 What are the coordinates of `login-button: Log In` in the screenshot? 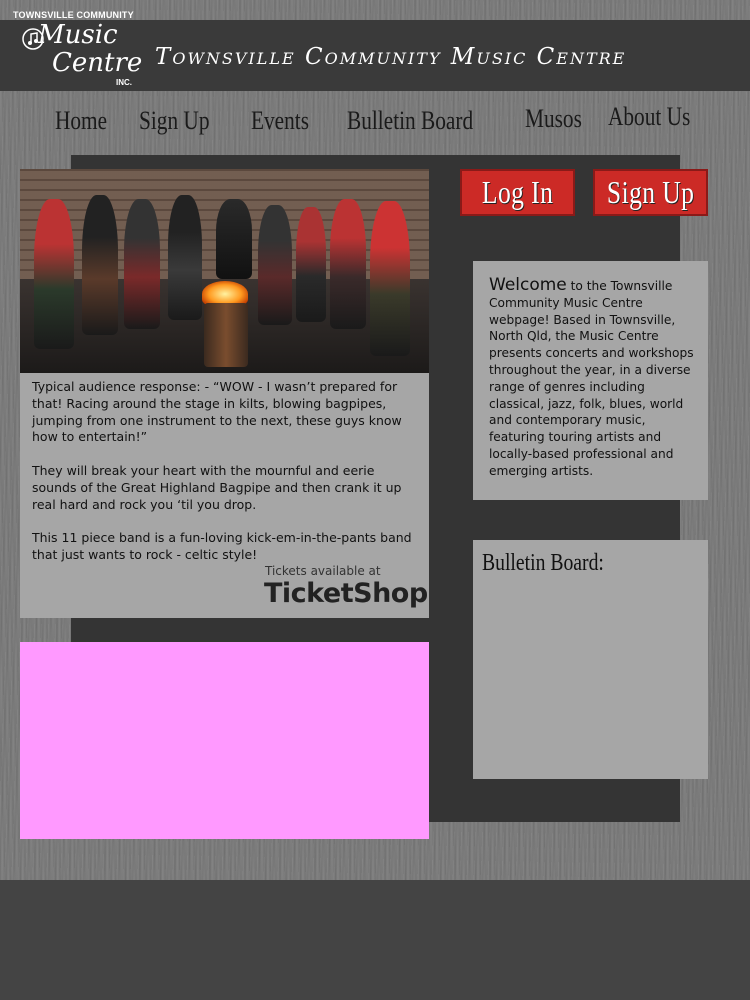 It's located at (517, 192).